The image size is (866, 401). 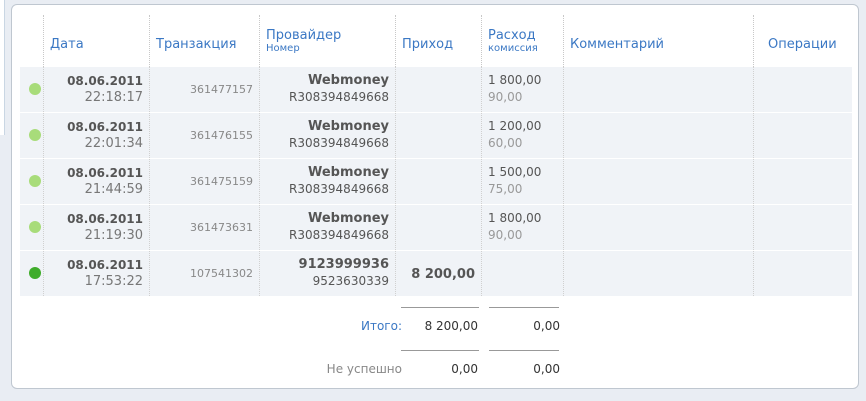 I want to click on column-header-date-label: Дата, so click(x=67, y=44).